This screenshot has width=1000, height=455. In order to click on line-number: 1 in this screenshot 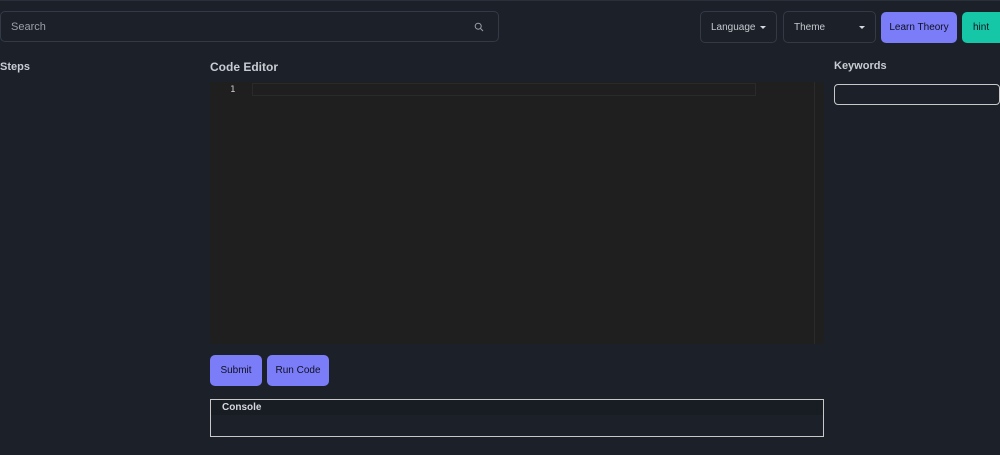, I will do `click(233, 90)`.